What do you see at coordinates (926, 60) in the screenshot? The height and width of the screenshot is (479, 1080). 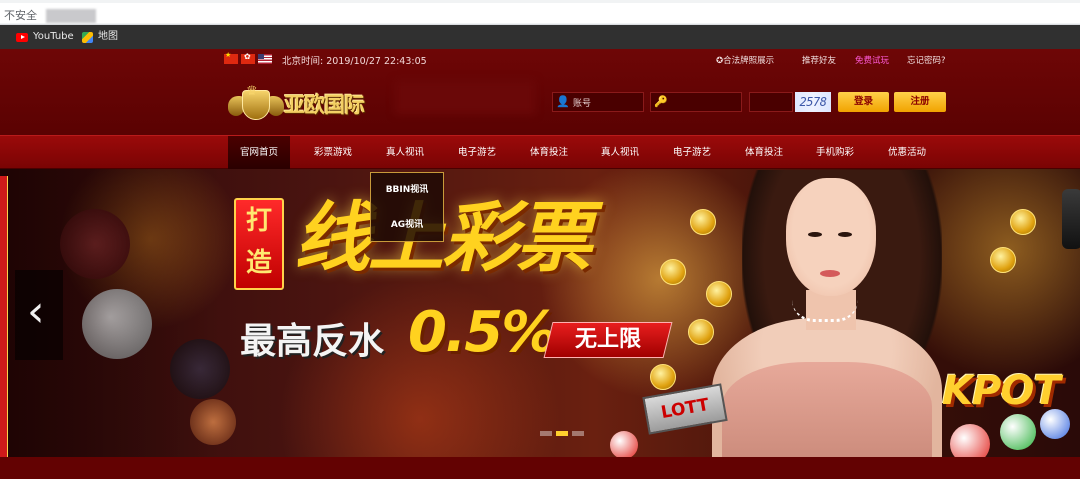 I see `forgot-password-link: 忘记密码?` at bounding box center [926, 60].